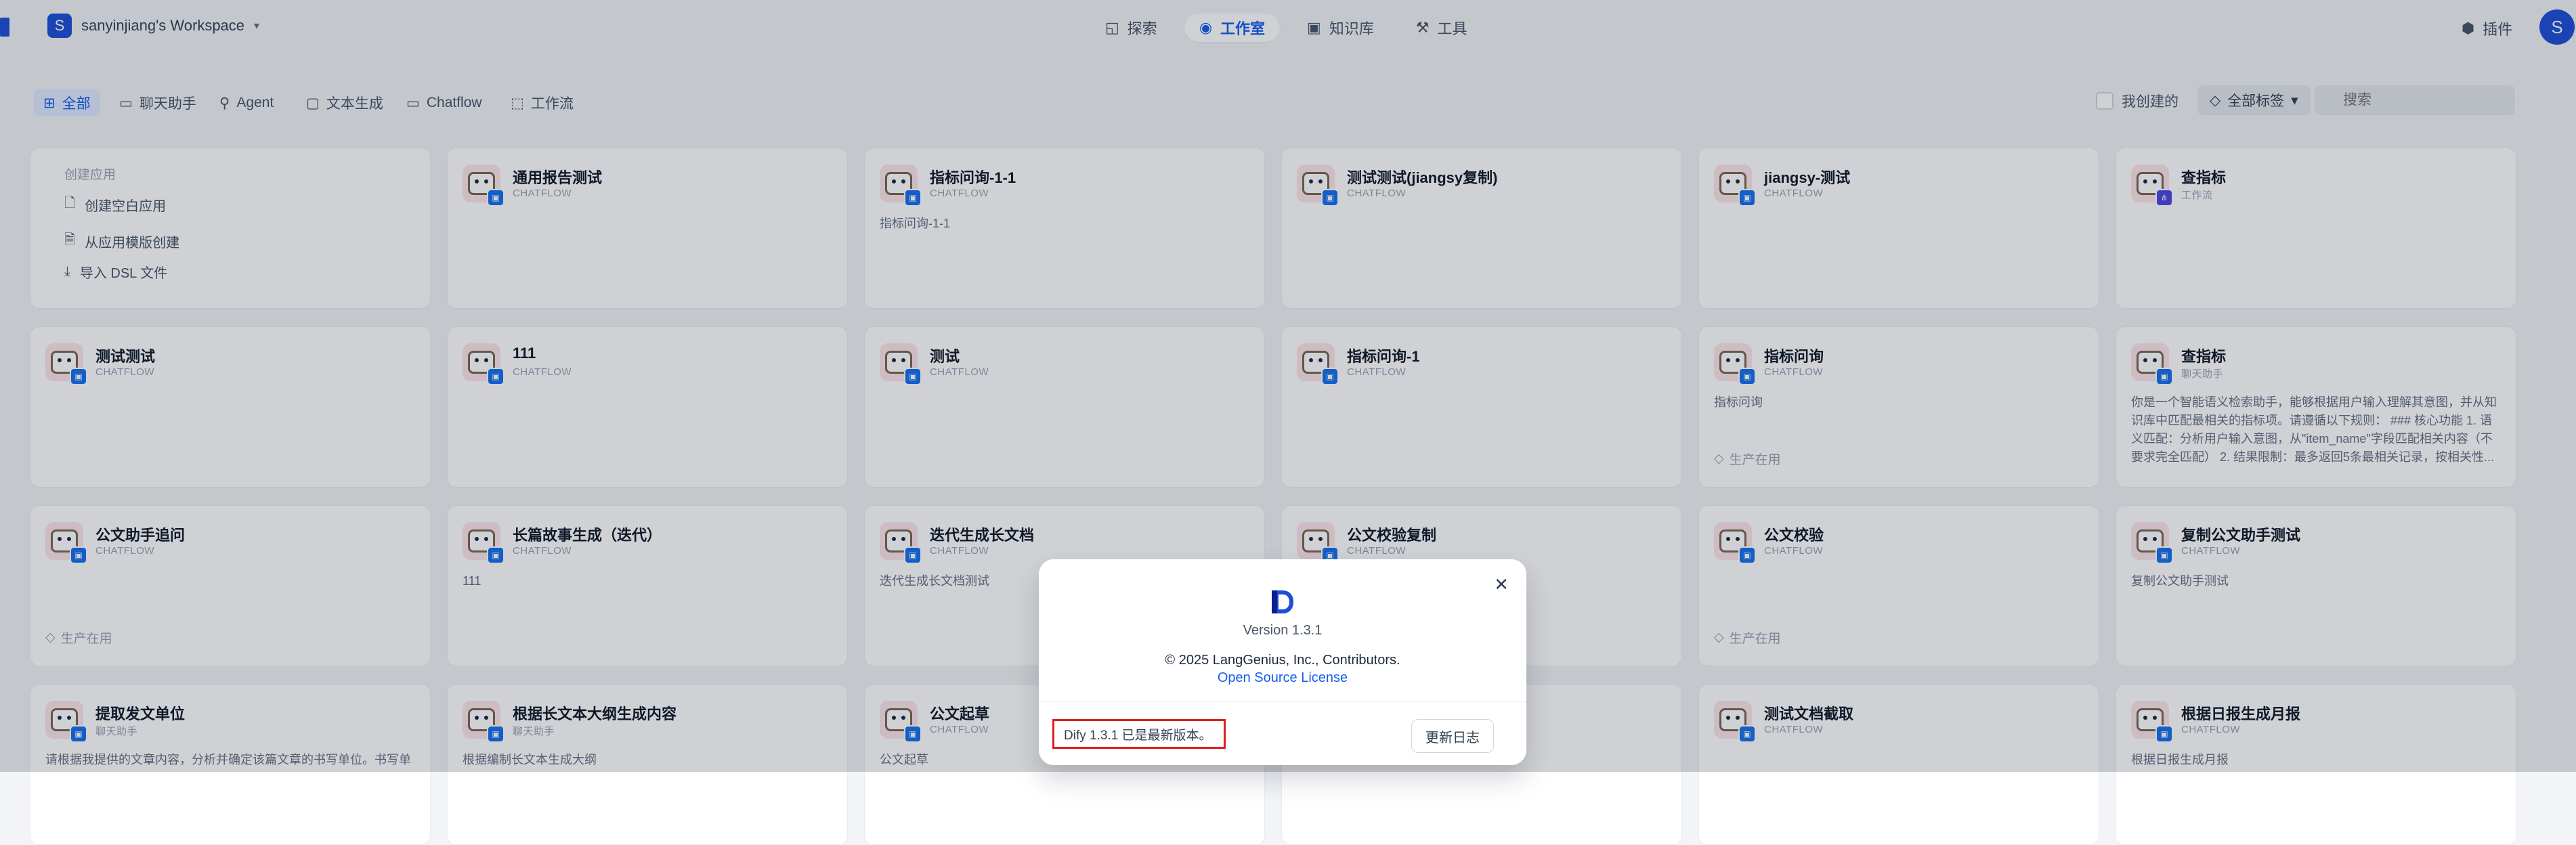 This screenshot has width=2576, height=845. What do you see at coordinates (1283, 631) in the screenshot?
I see `version-text: Version 1.3.1` at bounding box center [1283, 631].